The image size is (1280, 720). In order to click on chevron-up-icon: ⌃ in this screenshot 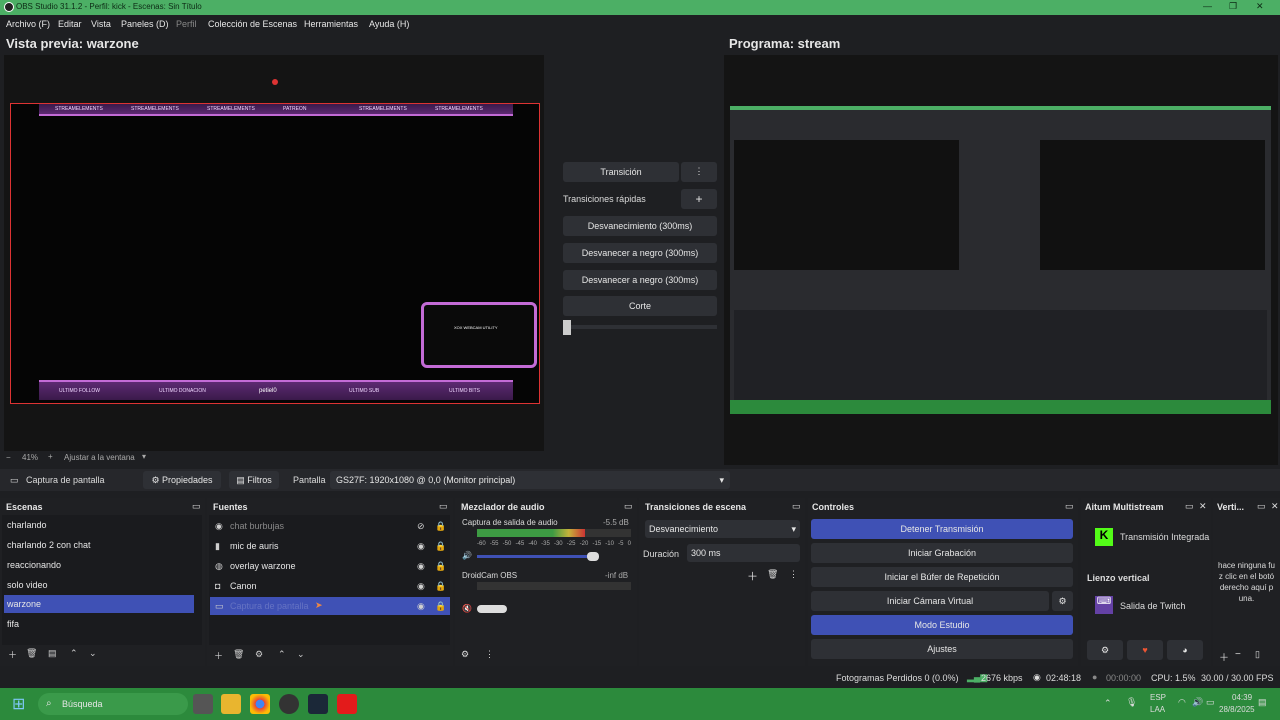, I will do `click(1108, 703)`.